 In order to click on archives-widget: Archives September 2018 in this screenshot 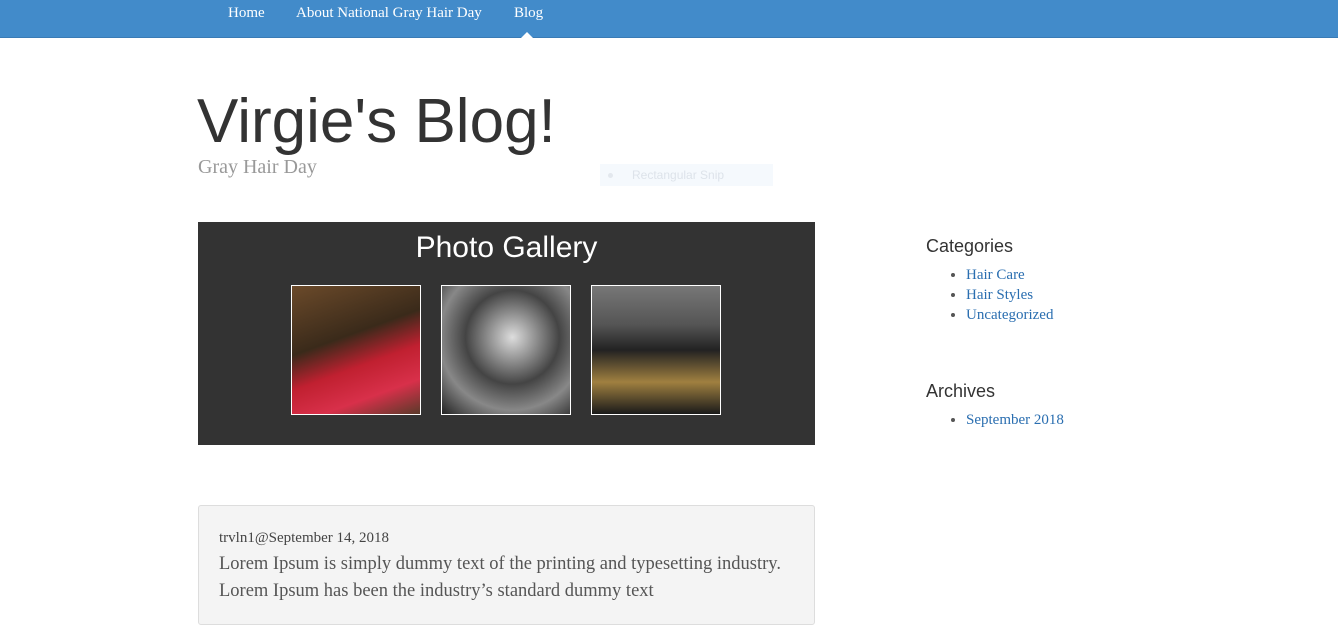, I will do `click(995, 405)`.